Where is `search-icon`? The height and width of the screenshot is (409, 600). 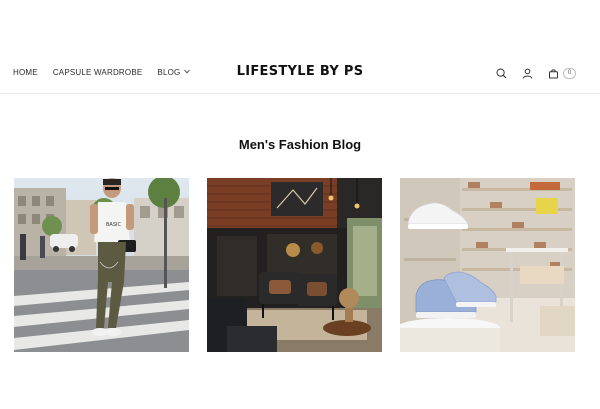
search-icon is located at coordinates (501, 73).